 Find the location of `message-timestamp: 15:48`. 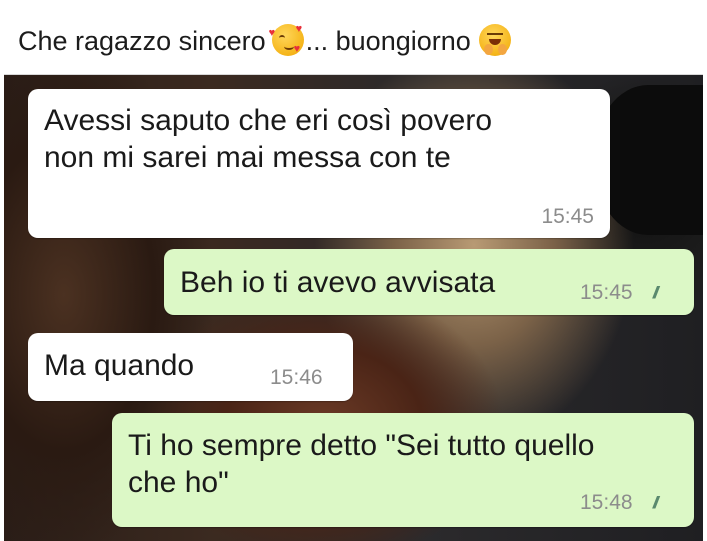

message-timestamp: 15:48 is located at coordinates (606, 502).